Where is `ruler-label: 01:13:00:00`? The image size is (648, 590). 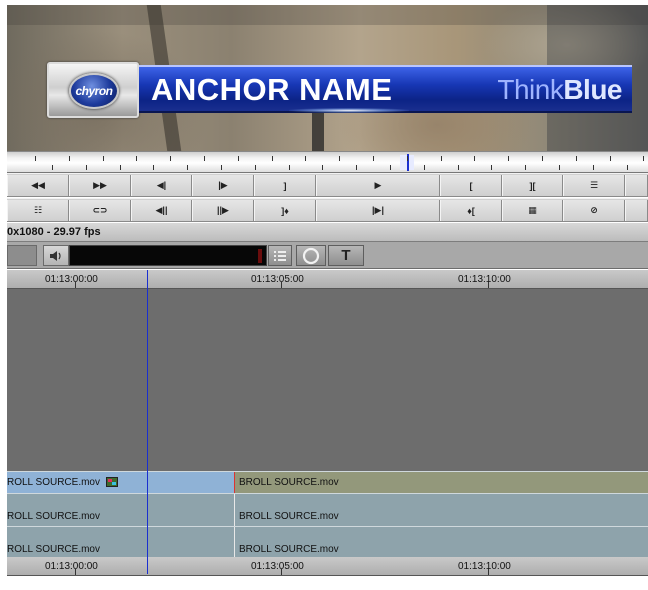 ruler-label: 01:13:00:00 is located at coordinates (71, 566).